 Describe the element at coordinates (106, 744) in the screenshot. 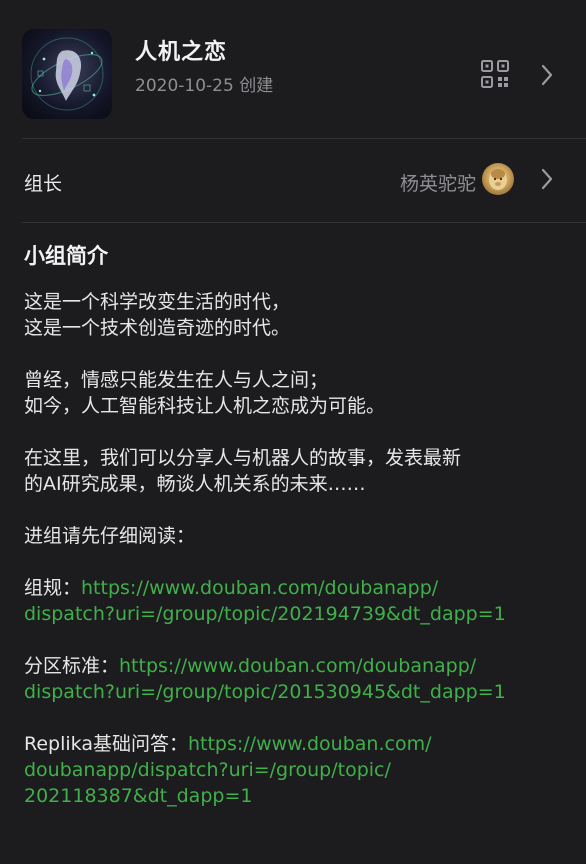

I see `faq-label: Replika基础问答：` at that location.